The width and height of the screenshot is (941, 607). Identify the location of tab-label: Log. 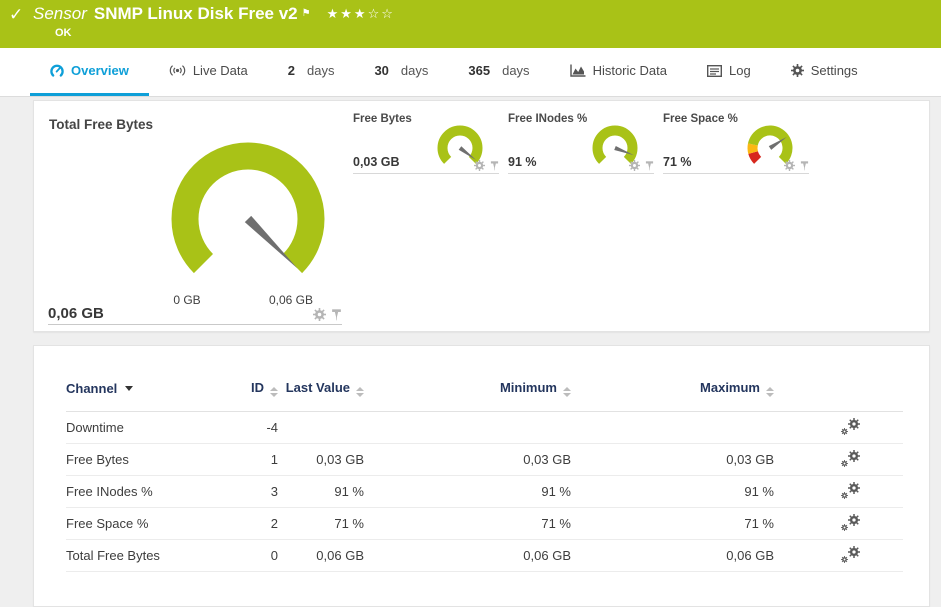
(739, 70).